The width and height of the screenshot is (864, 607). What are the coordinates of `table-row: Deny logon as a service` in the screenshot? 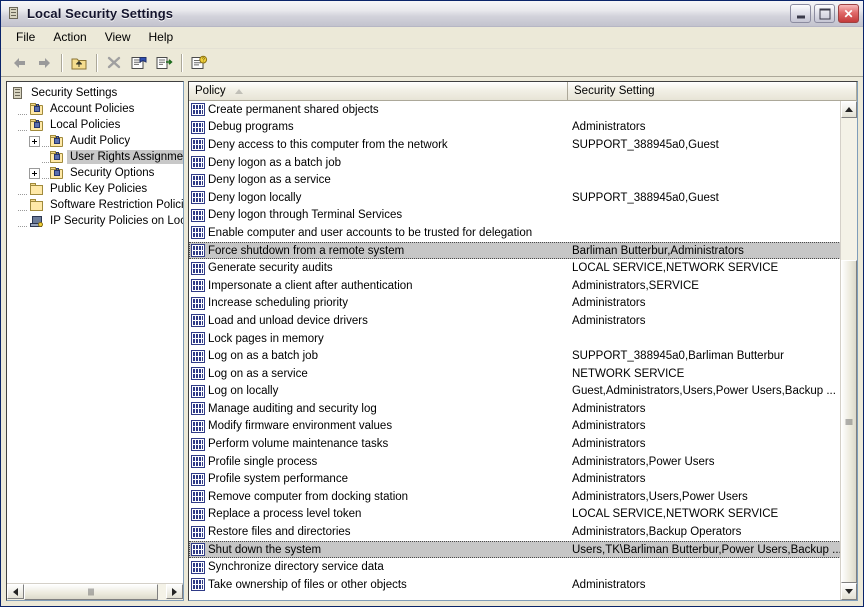 It's located at (523, 180).